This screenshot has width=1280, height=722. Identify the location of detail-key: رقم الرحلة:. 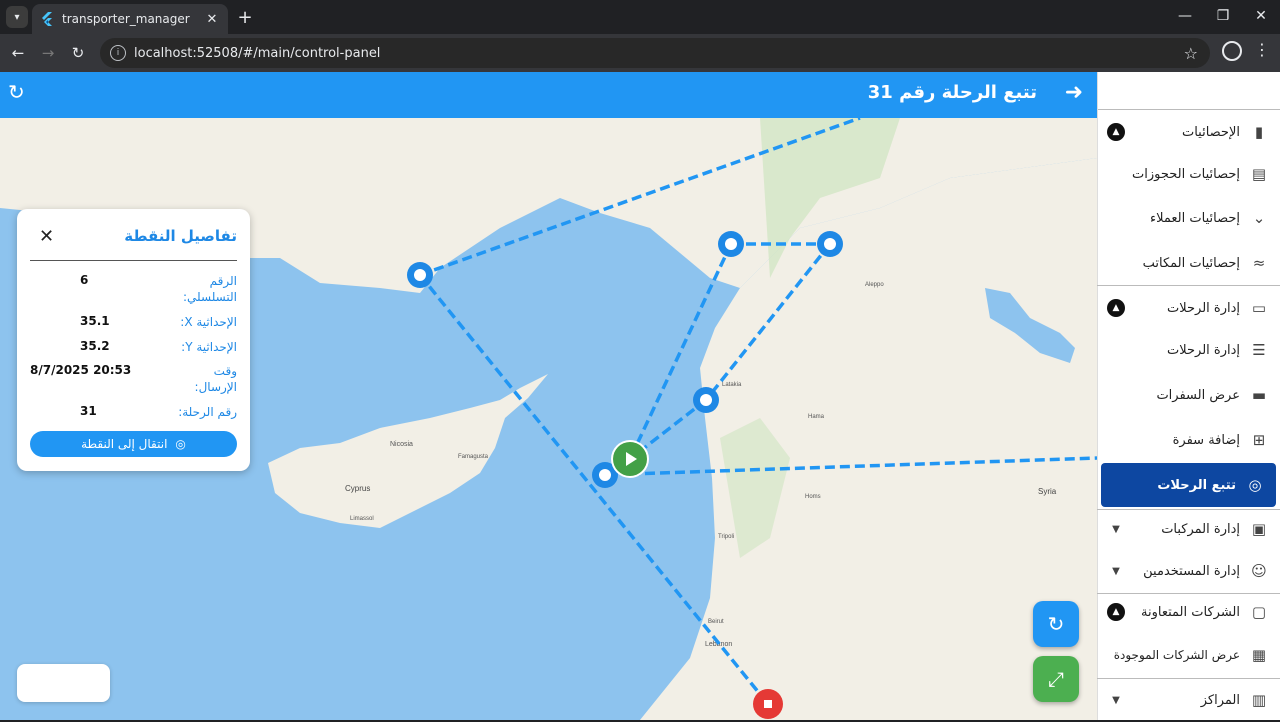
(207, 412).